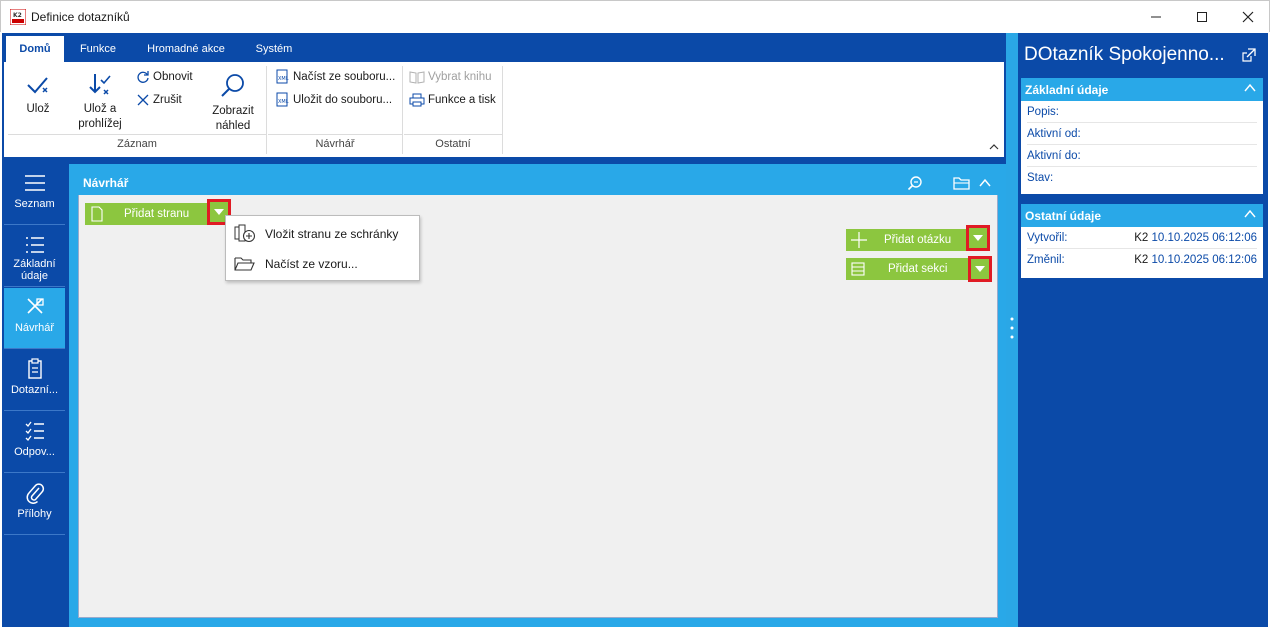 This screenshot has height=629, width=1270. I want to click on minimize-icon, so click(1156, 17).